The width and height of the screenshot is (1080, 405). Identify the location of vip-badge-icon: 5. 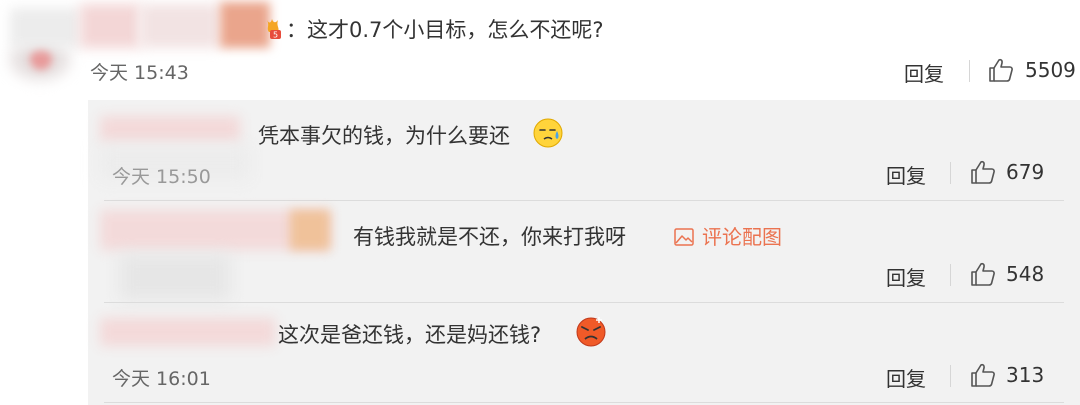
(274, 29).